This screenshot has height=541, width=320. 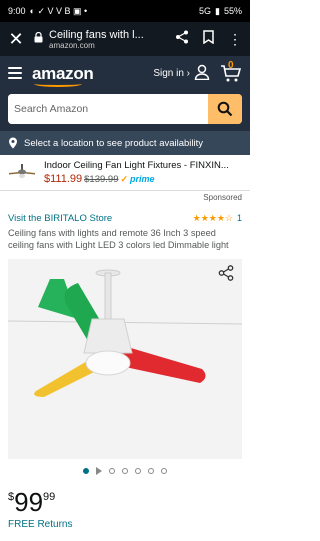 I want to click on search-icon, so click(x=225, y=109).